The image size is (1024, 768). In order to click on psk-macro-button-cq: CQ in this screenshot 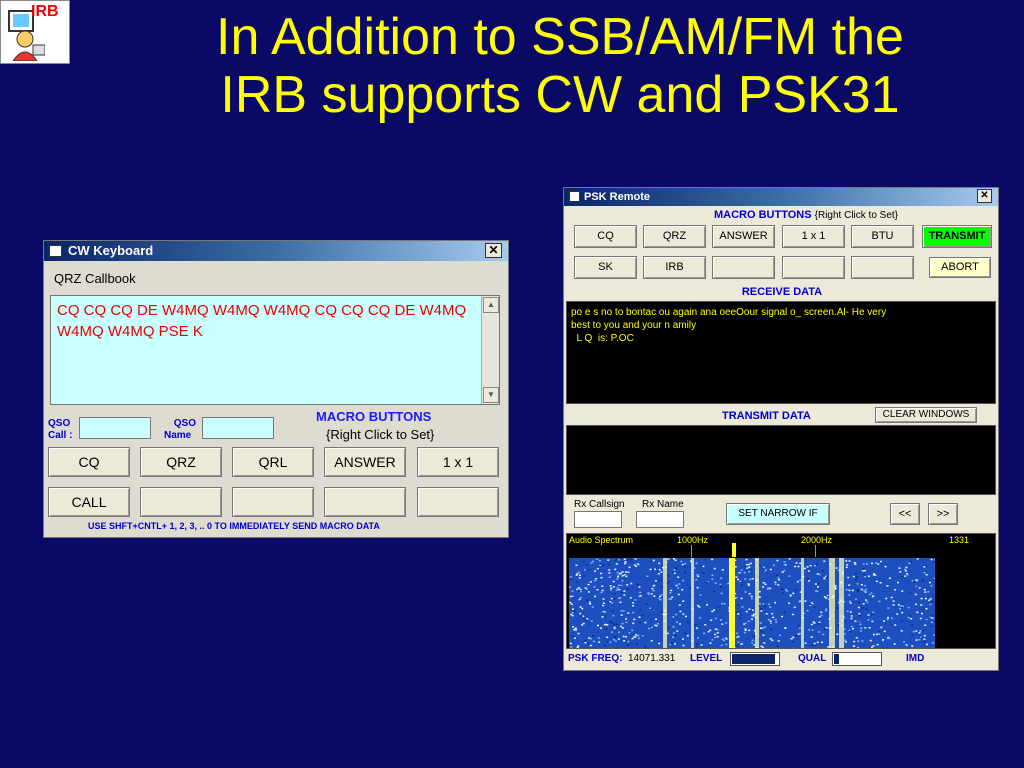, I will do `click(605, 236)`.